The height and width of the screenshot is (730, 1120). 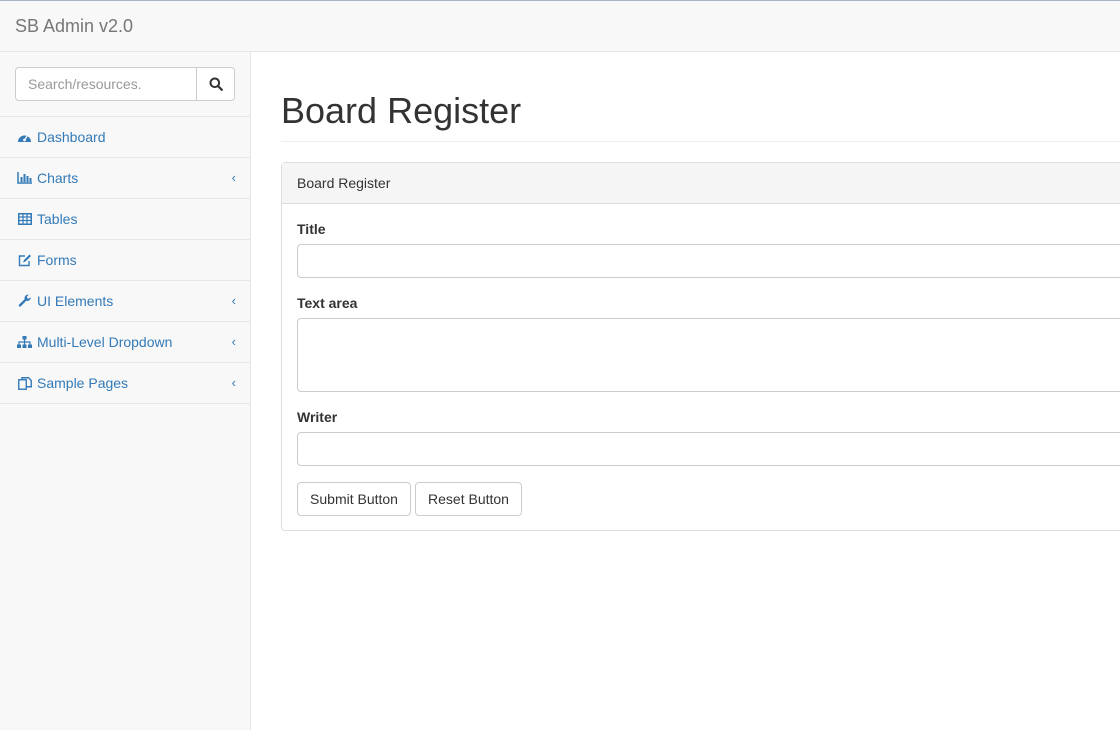 What do you see at coordinates (57, 219) in the screenshot?
I see `sidebar-item-label: Tables` at bounding box center [57, 219].